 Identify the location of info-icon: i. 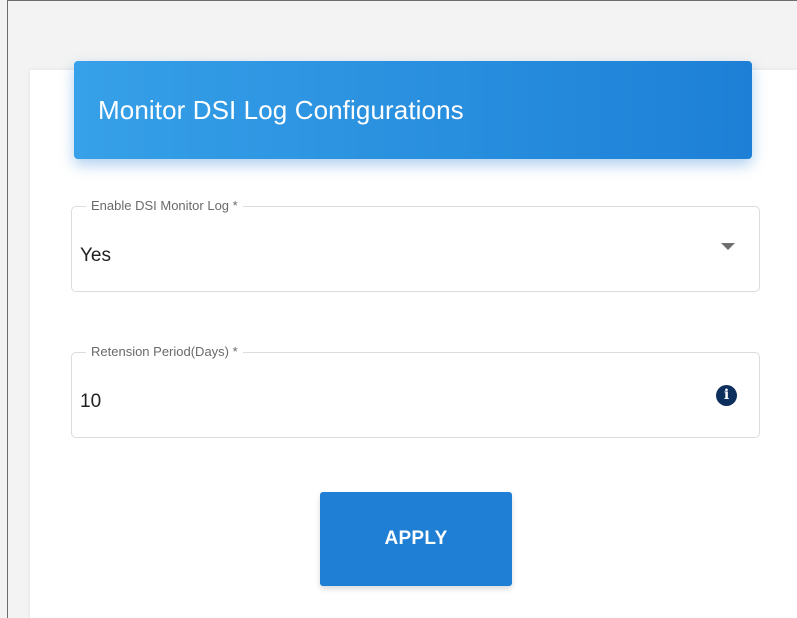
(726, 395).